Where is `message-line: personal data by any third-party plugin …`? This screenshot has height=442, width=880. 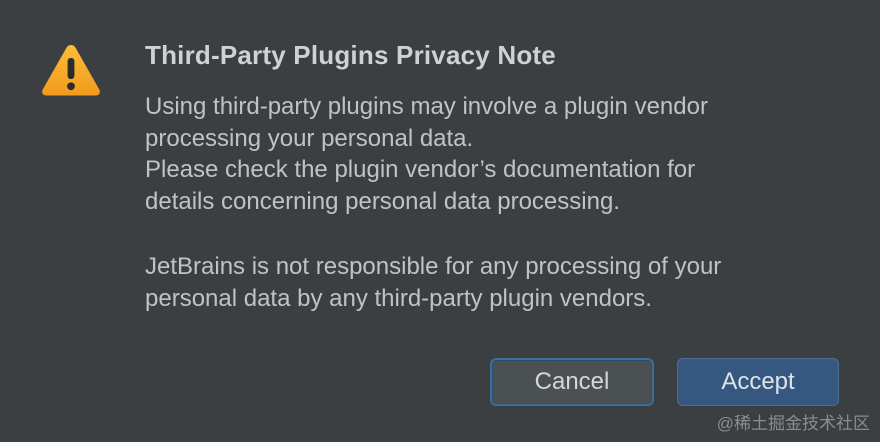 message-line: personal data by any third-party plugin … is located at coordinates (398, 298).